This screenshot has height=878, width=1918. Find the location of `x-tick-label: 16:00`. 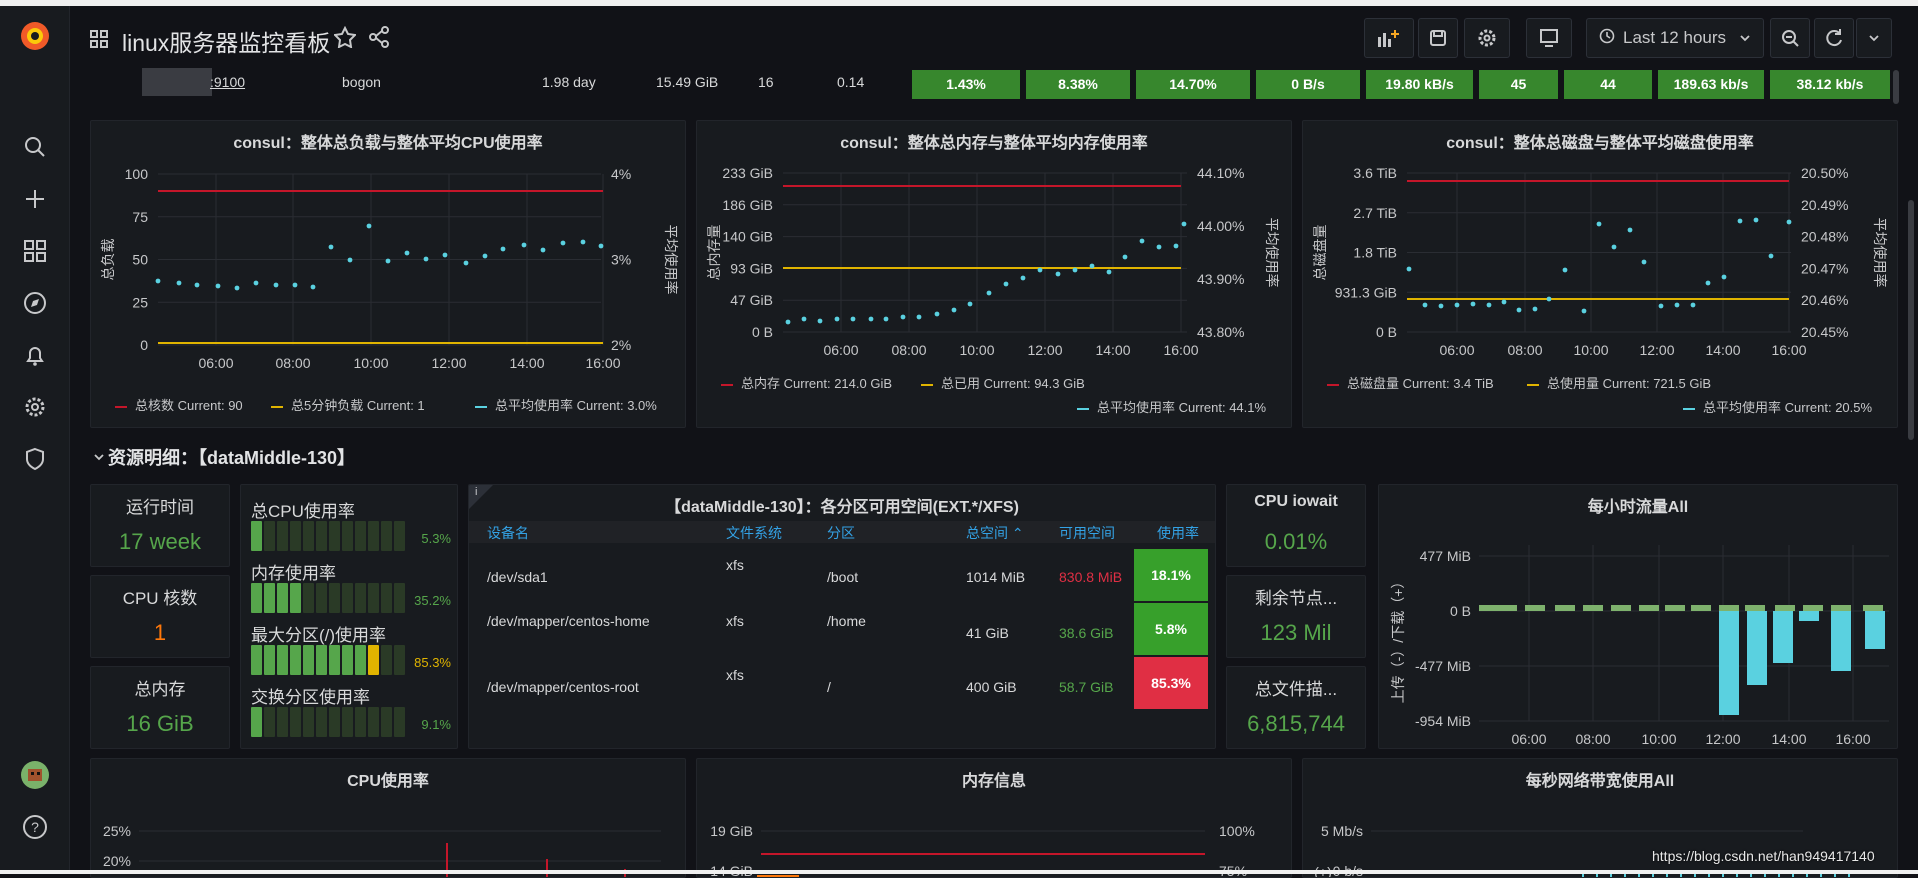

x-tick-label: 16:00 is located at coordinates (602, 363).